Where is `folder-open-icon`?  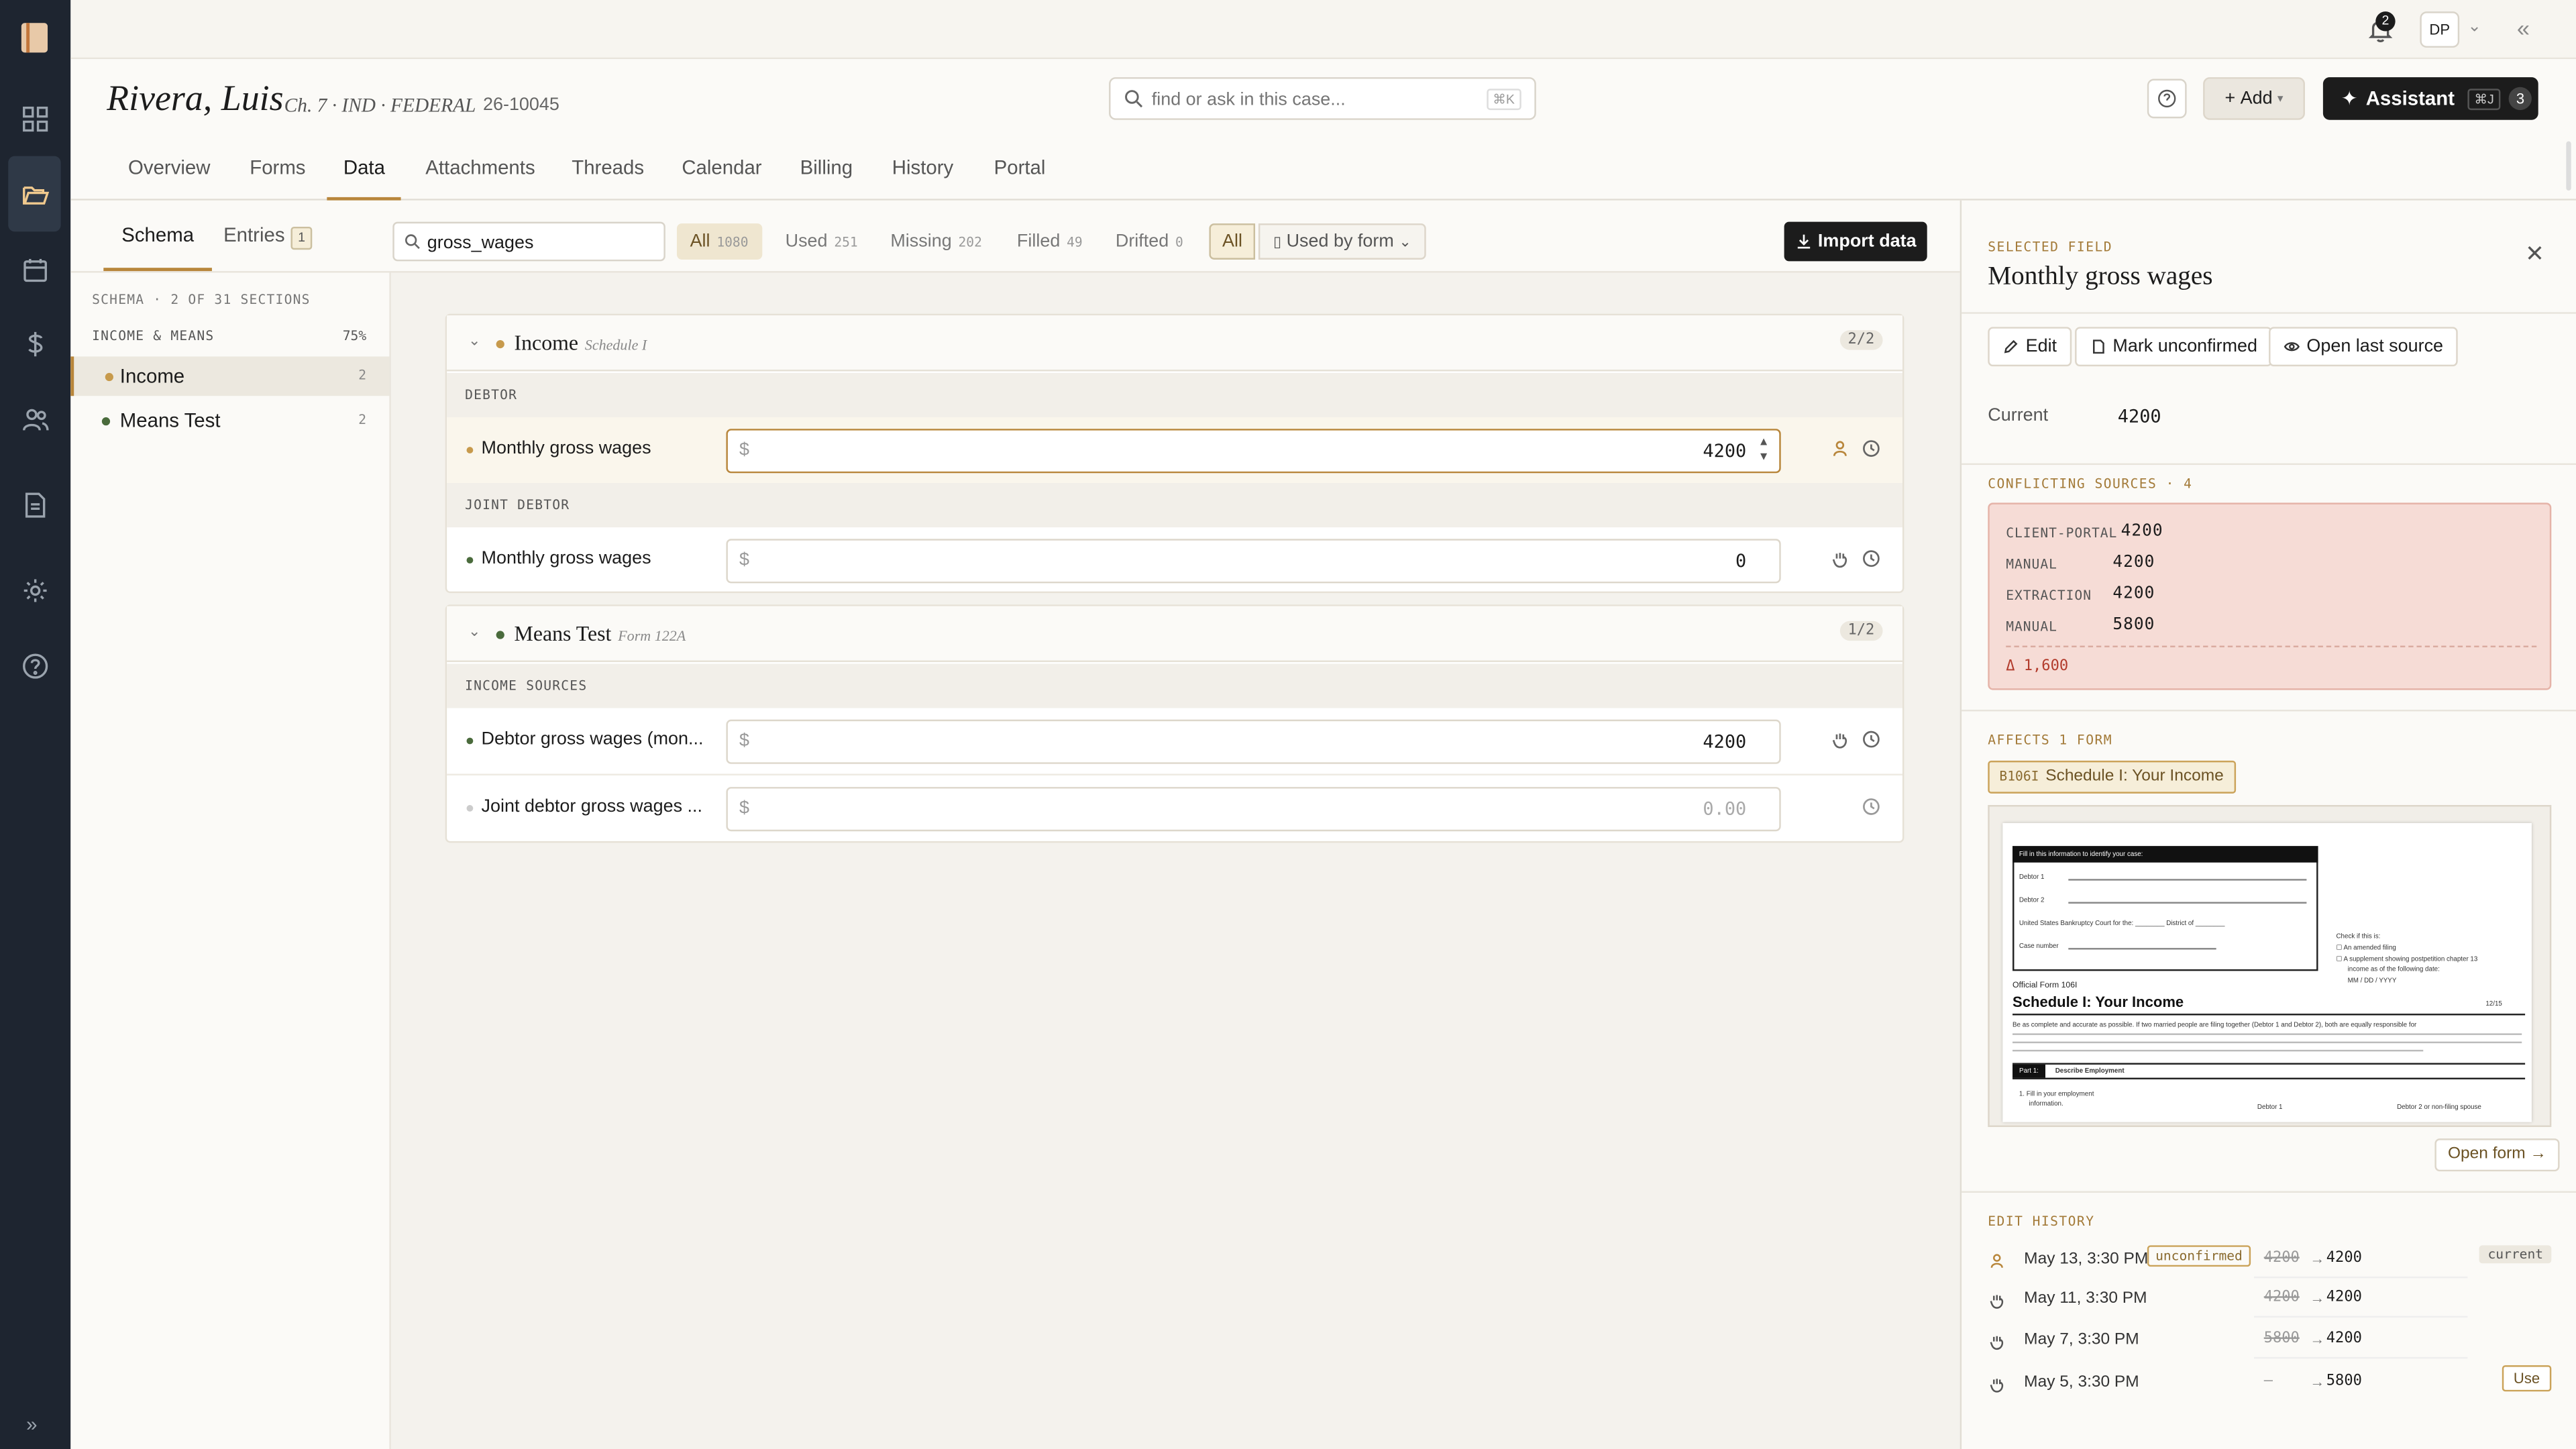 folder-open-icon is located at coordinates (34, 194).